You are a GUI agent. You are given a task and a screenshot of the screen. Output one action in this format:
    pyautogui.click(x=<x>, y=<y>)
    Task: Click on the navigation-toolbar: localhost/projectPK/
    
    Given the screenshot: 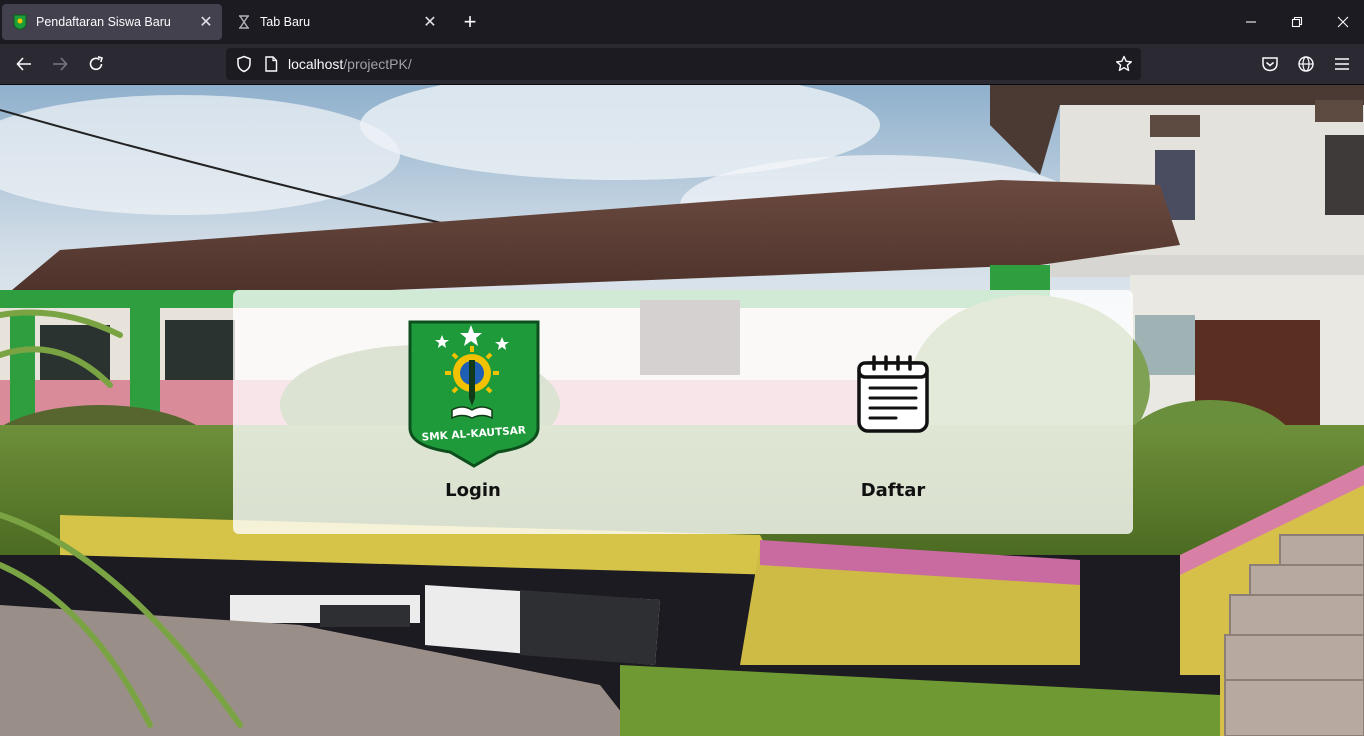 What is the action you would take?
    pyautogui.click(x=682, y=64)
    